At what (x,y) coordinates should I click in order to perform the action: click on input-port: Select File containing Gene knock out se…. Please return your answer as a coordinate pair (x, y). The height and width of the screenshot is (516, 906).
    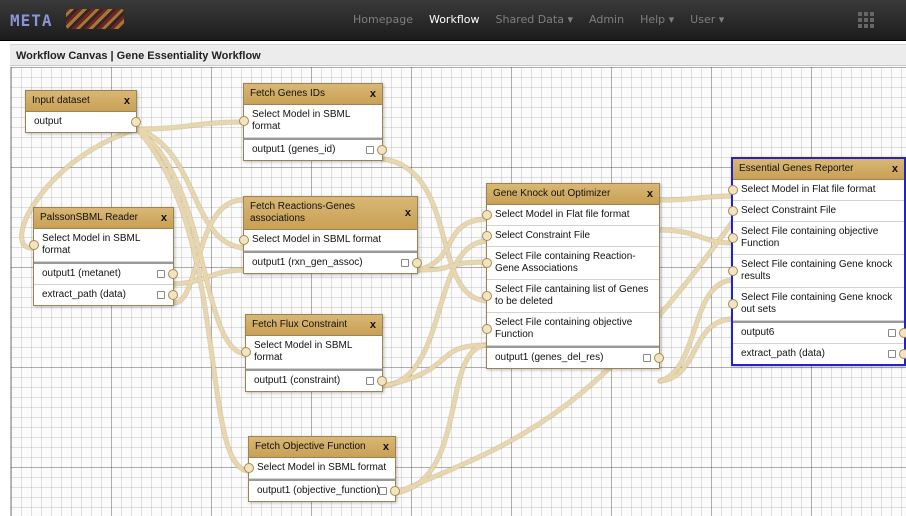
    Looking at the image, I should click on (816, 304).